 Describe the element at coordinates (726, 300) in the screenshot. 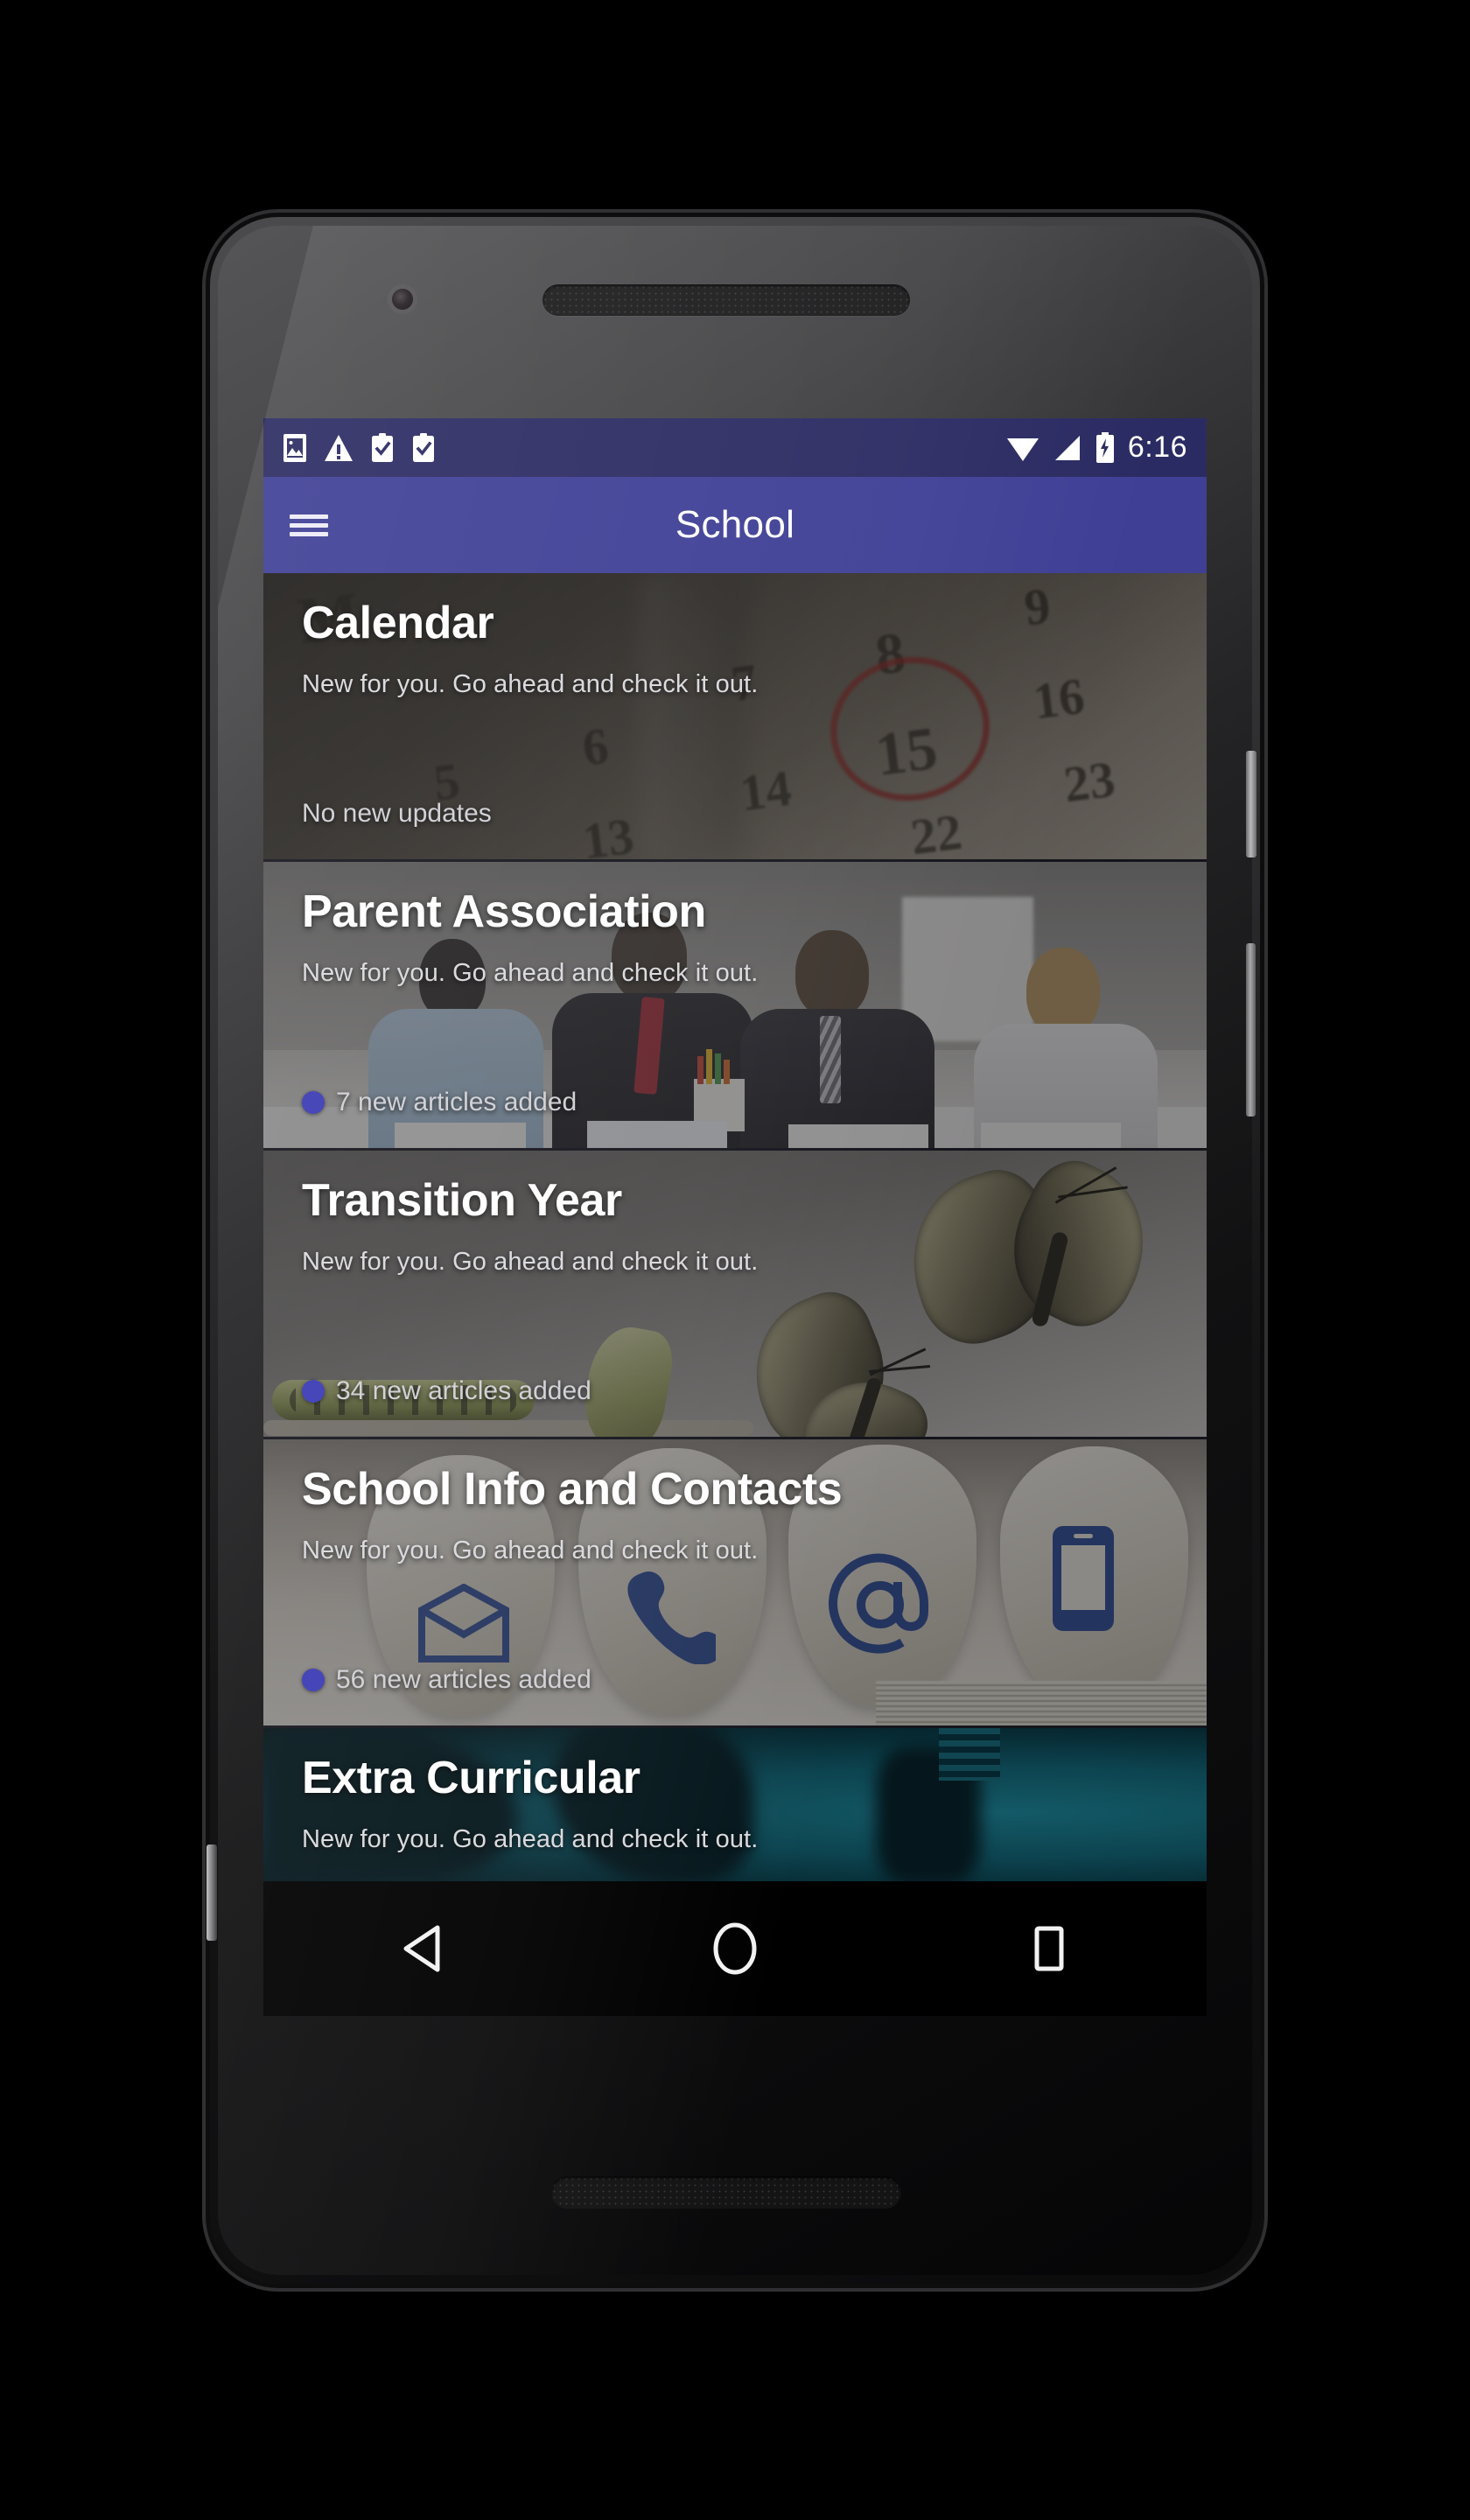

I see `earpiece-speaker-grille` at that location.